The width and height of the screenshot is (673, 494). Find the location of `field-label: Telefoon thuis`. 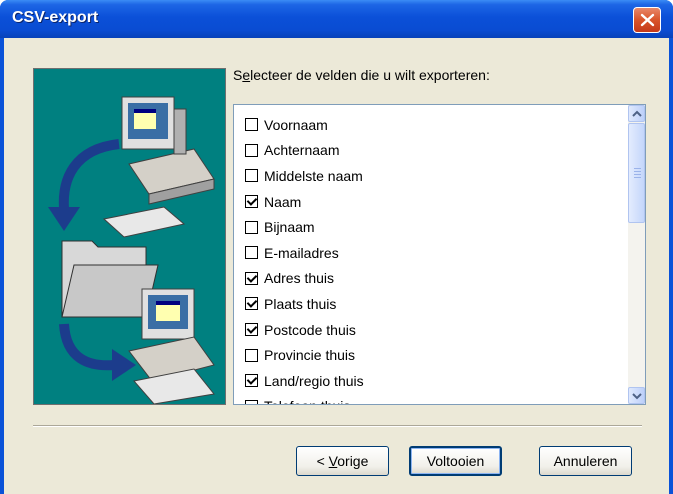

field-label: Telefoon thuis is located at coordinates (307, 401).